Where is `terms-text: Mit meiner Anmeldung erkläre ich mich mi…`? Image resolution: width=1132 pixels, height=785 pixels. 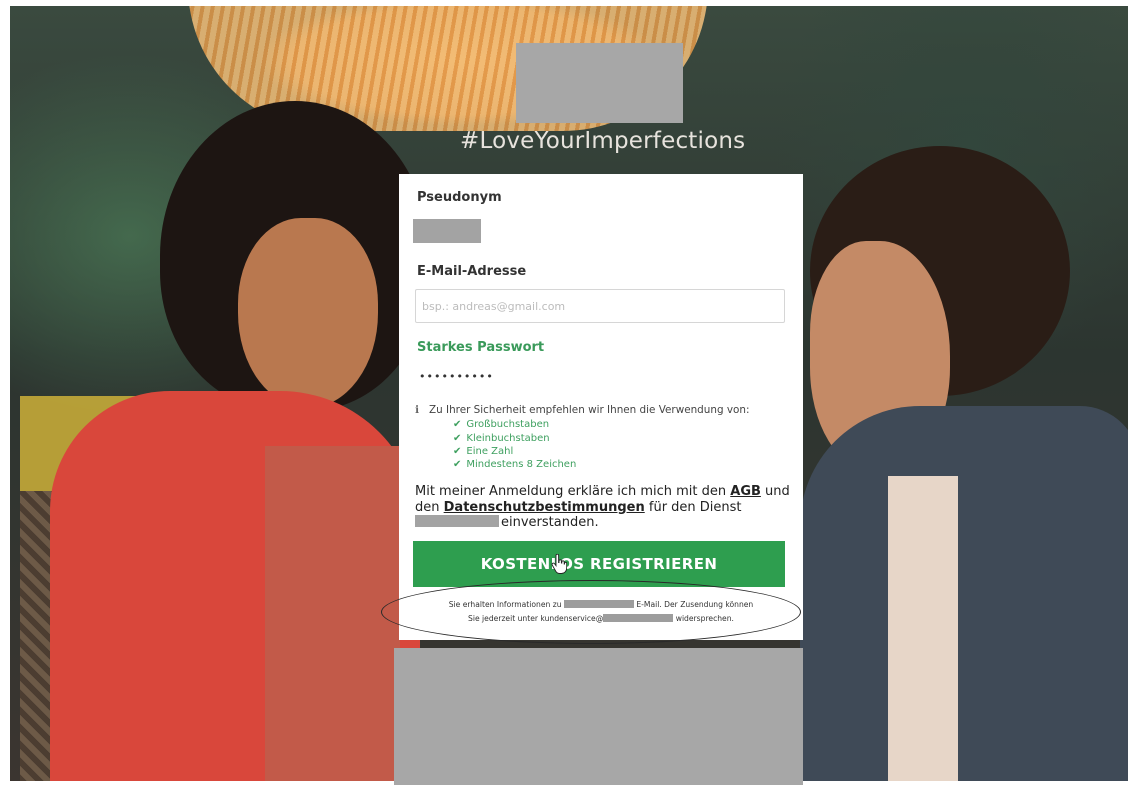 terms-text: Mit meiner Anmeldung erkläre ich mich mi… is located at coordinates (603, 507).